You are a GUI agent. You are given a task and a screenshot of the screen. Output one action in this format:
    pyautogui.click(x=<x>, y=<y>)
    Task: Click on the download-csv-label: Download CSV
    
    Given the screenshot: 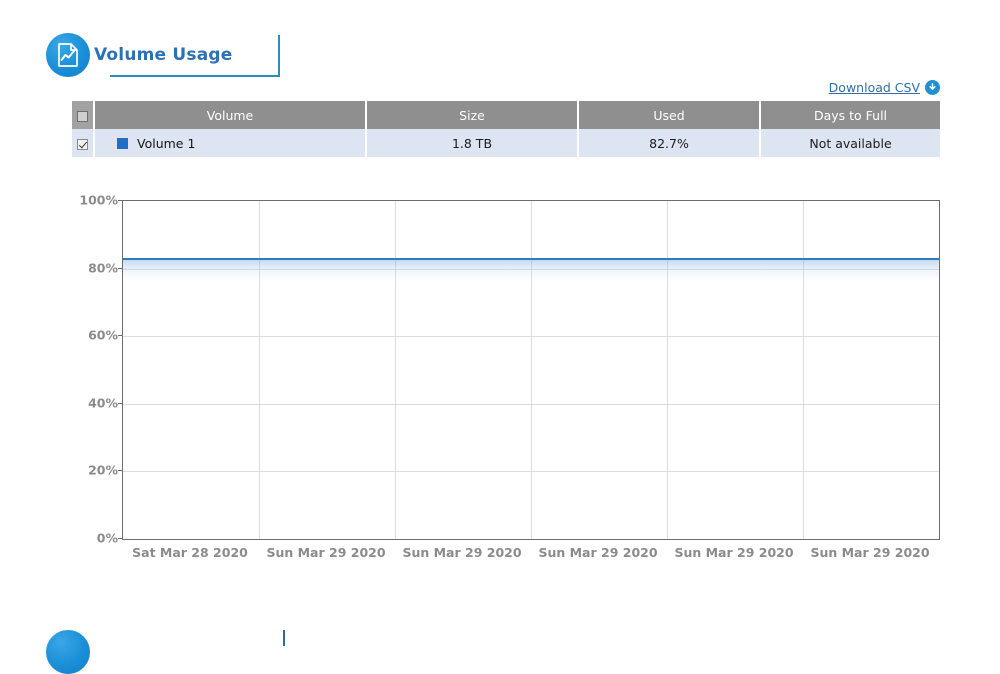 What is the action you would take?
    pyautogui.click(x=874, y=87)
    